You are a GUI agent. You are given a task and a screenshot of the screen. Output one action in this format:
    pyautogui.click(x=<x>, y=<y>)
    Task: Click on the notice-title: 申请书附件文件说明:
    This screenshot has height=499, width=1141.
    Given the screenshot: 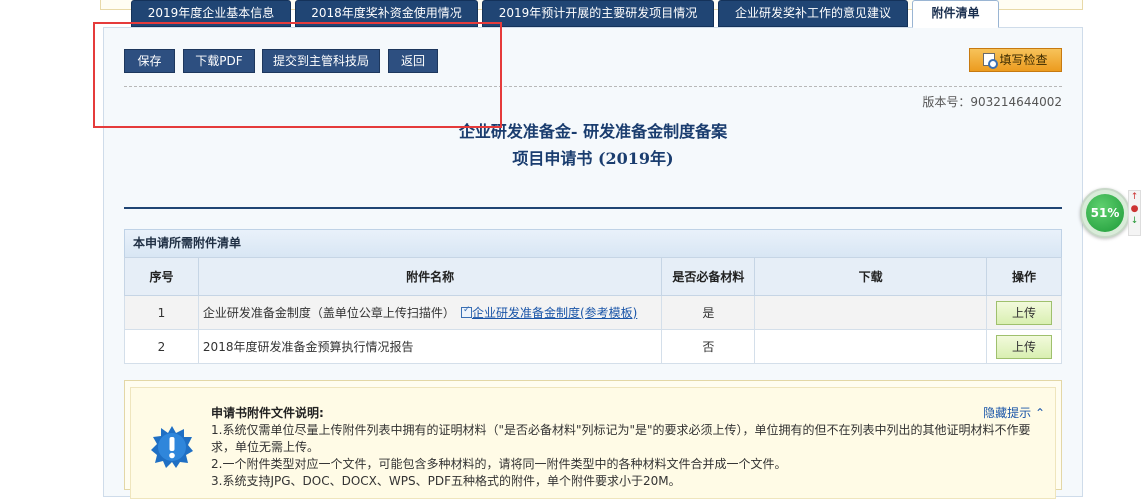 What is the action you would take?
    pyautogui.click(x=267, y=413)
    